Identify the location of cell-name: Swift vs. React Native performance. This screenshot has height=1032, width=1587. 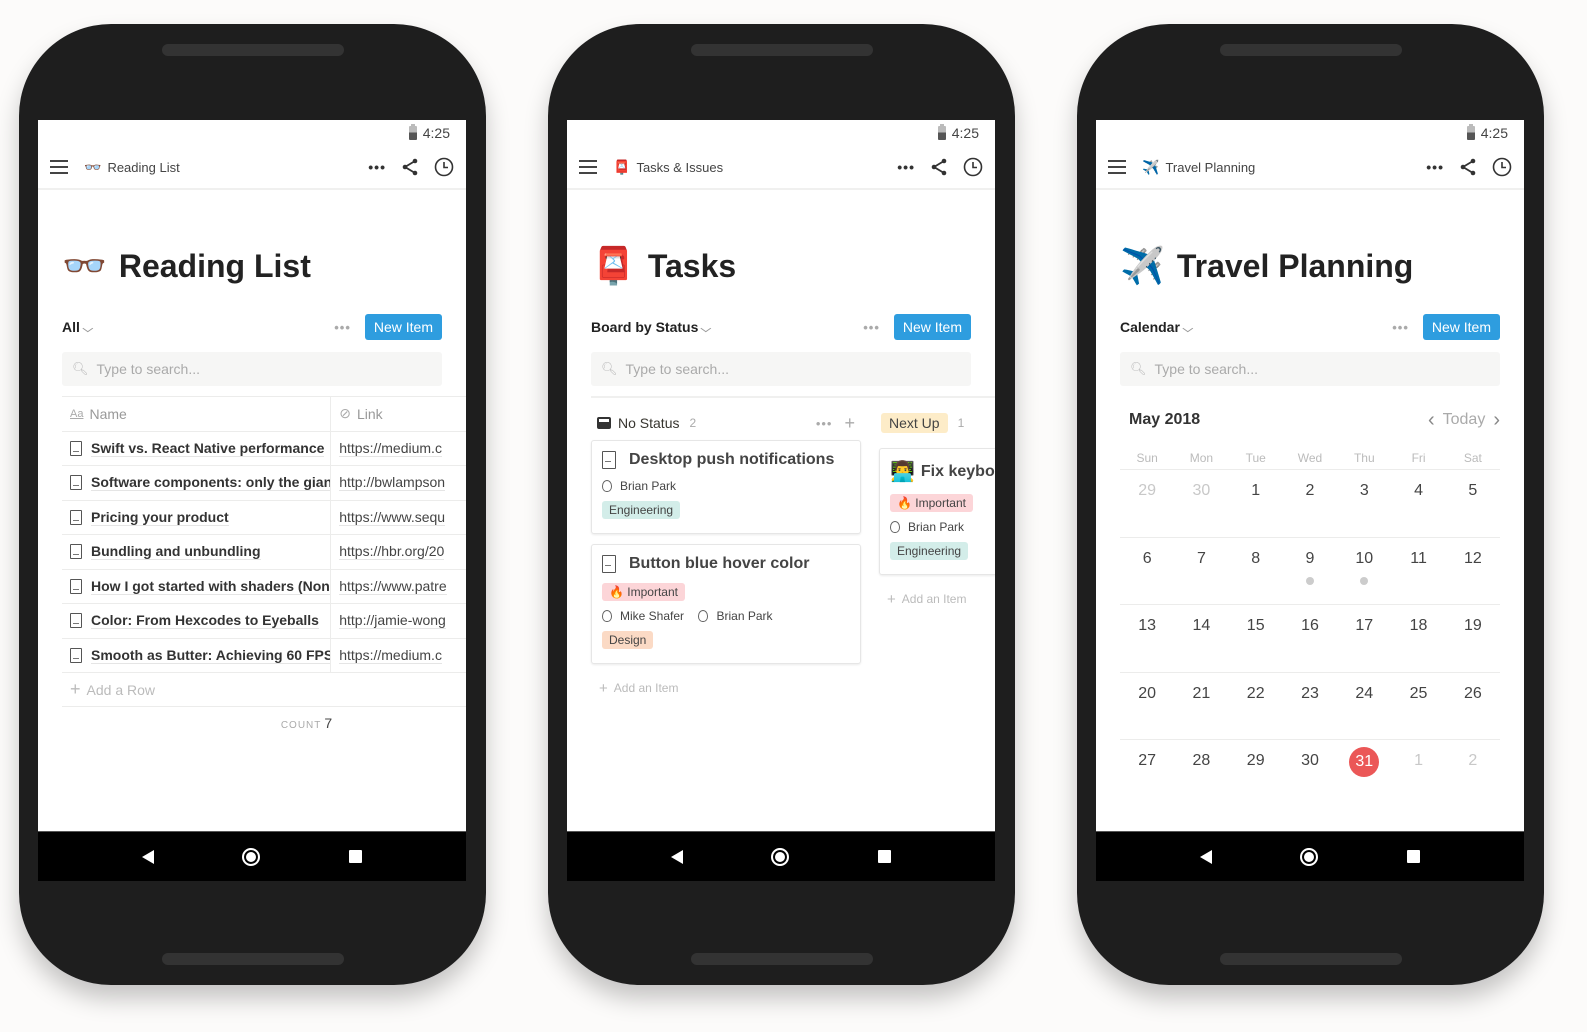
(197, 448).